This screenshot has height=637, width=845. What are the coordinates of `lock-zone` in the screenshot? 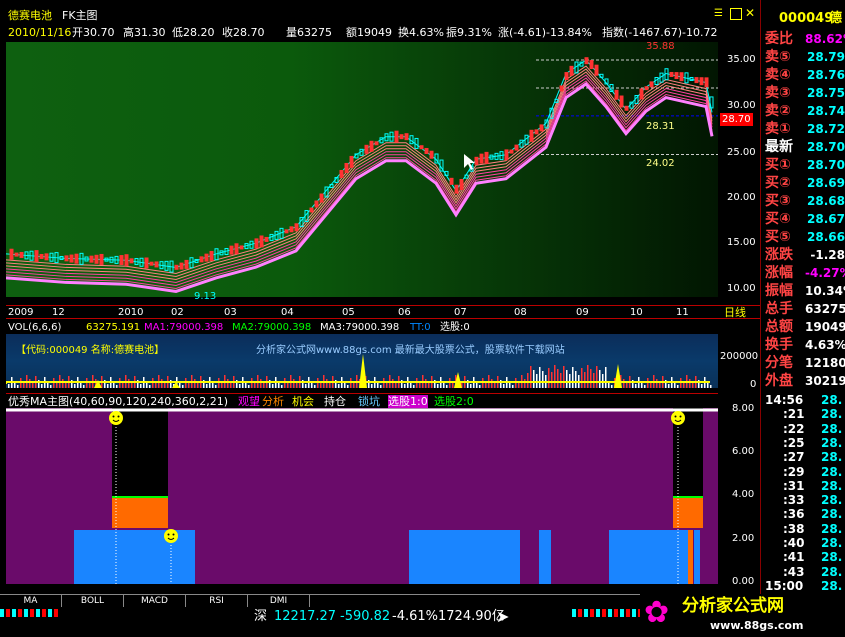 It's located at (545, 557).